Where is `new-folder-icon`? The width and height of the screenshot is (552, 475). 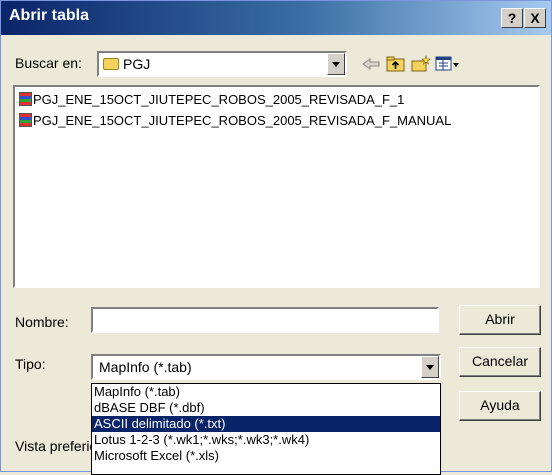 new-folder-icon is located at coordinates (421, 64).